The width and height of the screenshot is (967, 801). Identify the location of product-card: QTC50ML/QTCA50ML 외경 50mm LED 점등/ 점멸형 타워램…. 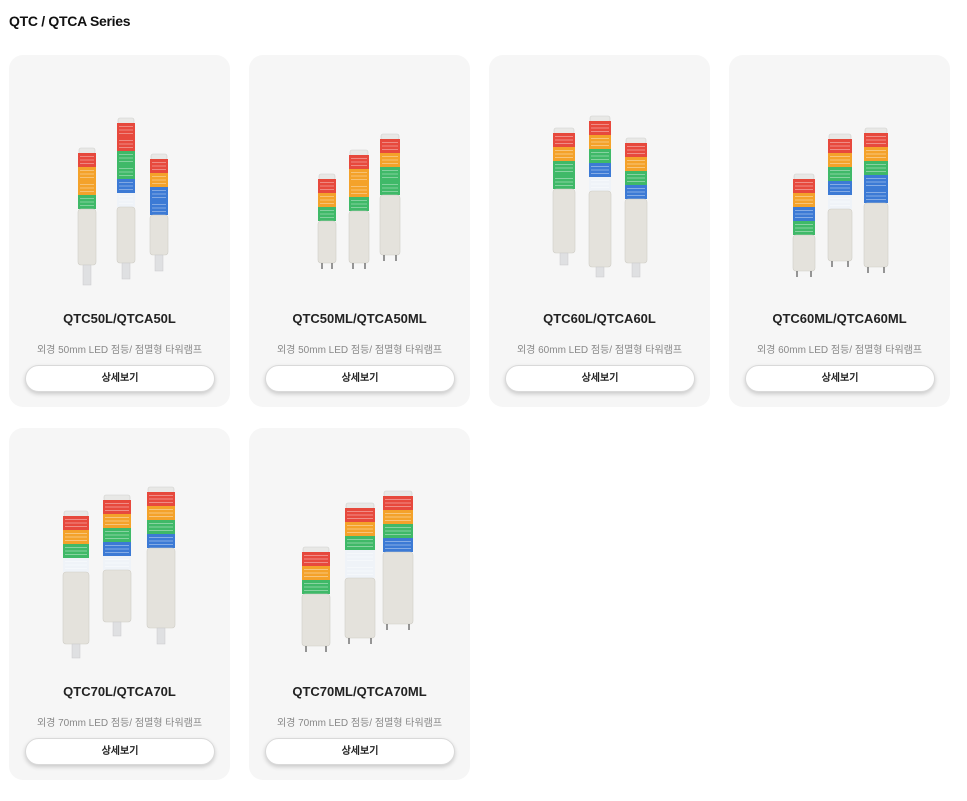
(359, 231).